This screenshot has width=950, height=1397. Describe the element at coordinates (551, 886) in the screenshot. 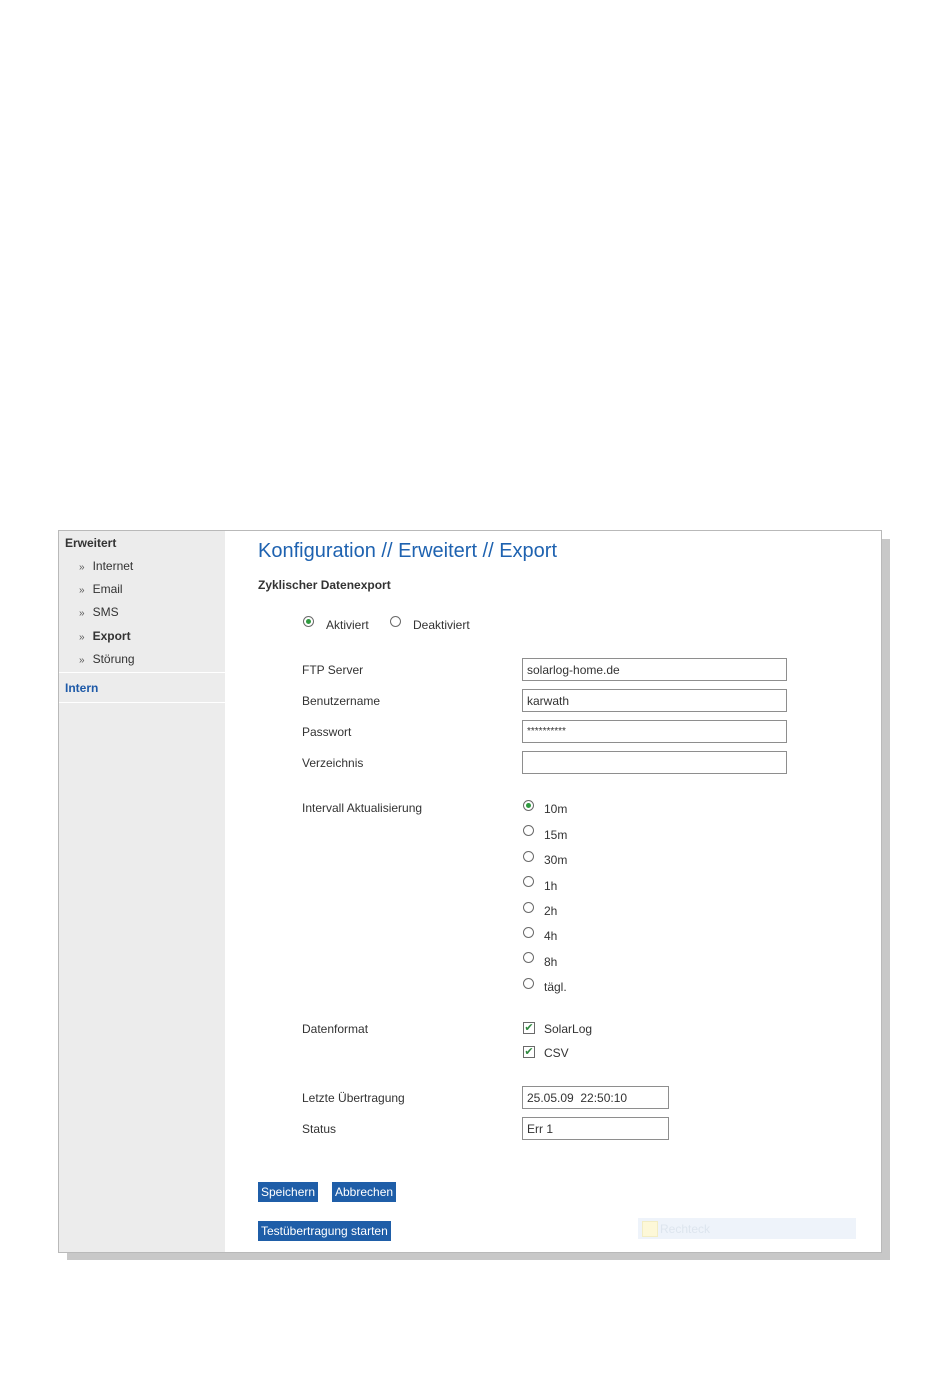

I see `interval-option-label: 1h` at that location.